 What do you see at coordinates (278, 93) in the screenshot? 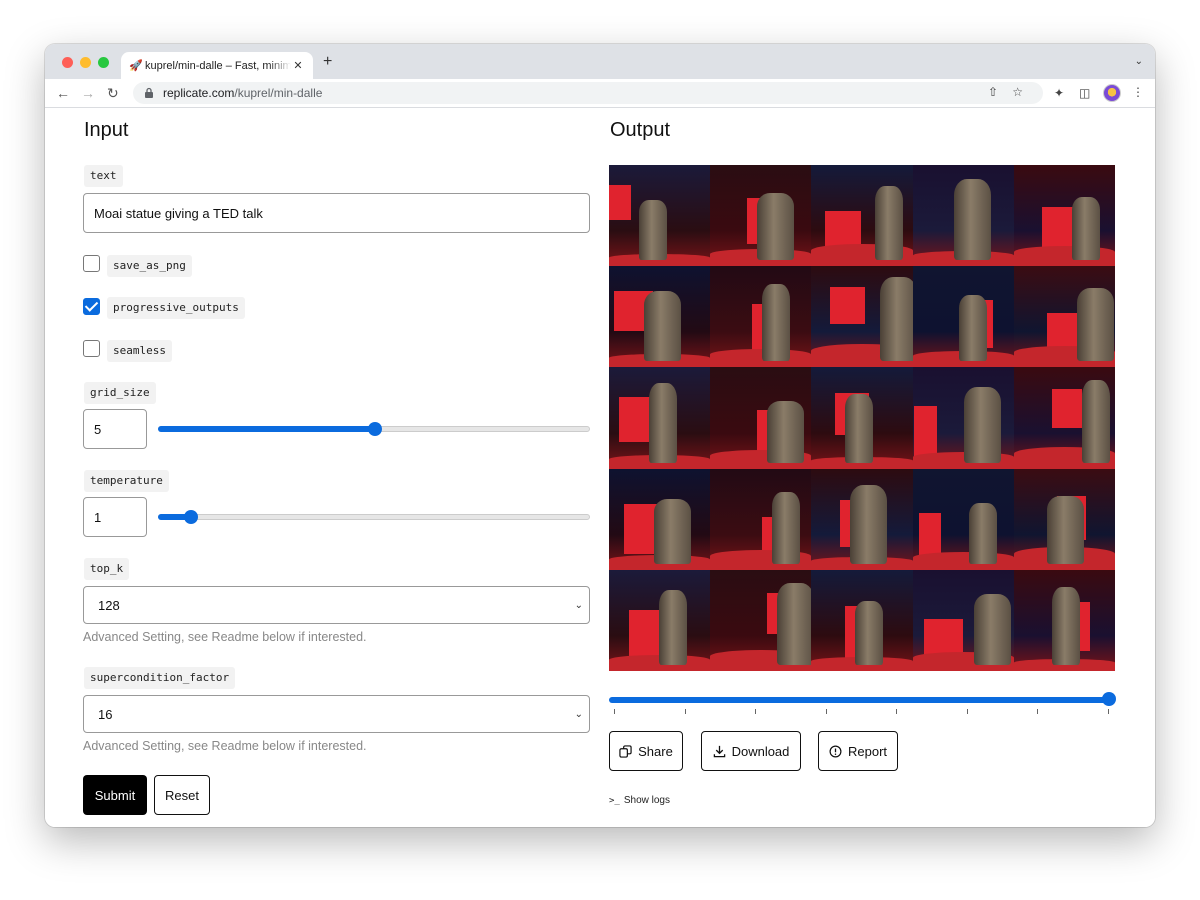
I see `url-path: /kuprel/min-dalle` at bounding box center [278, 93].